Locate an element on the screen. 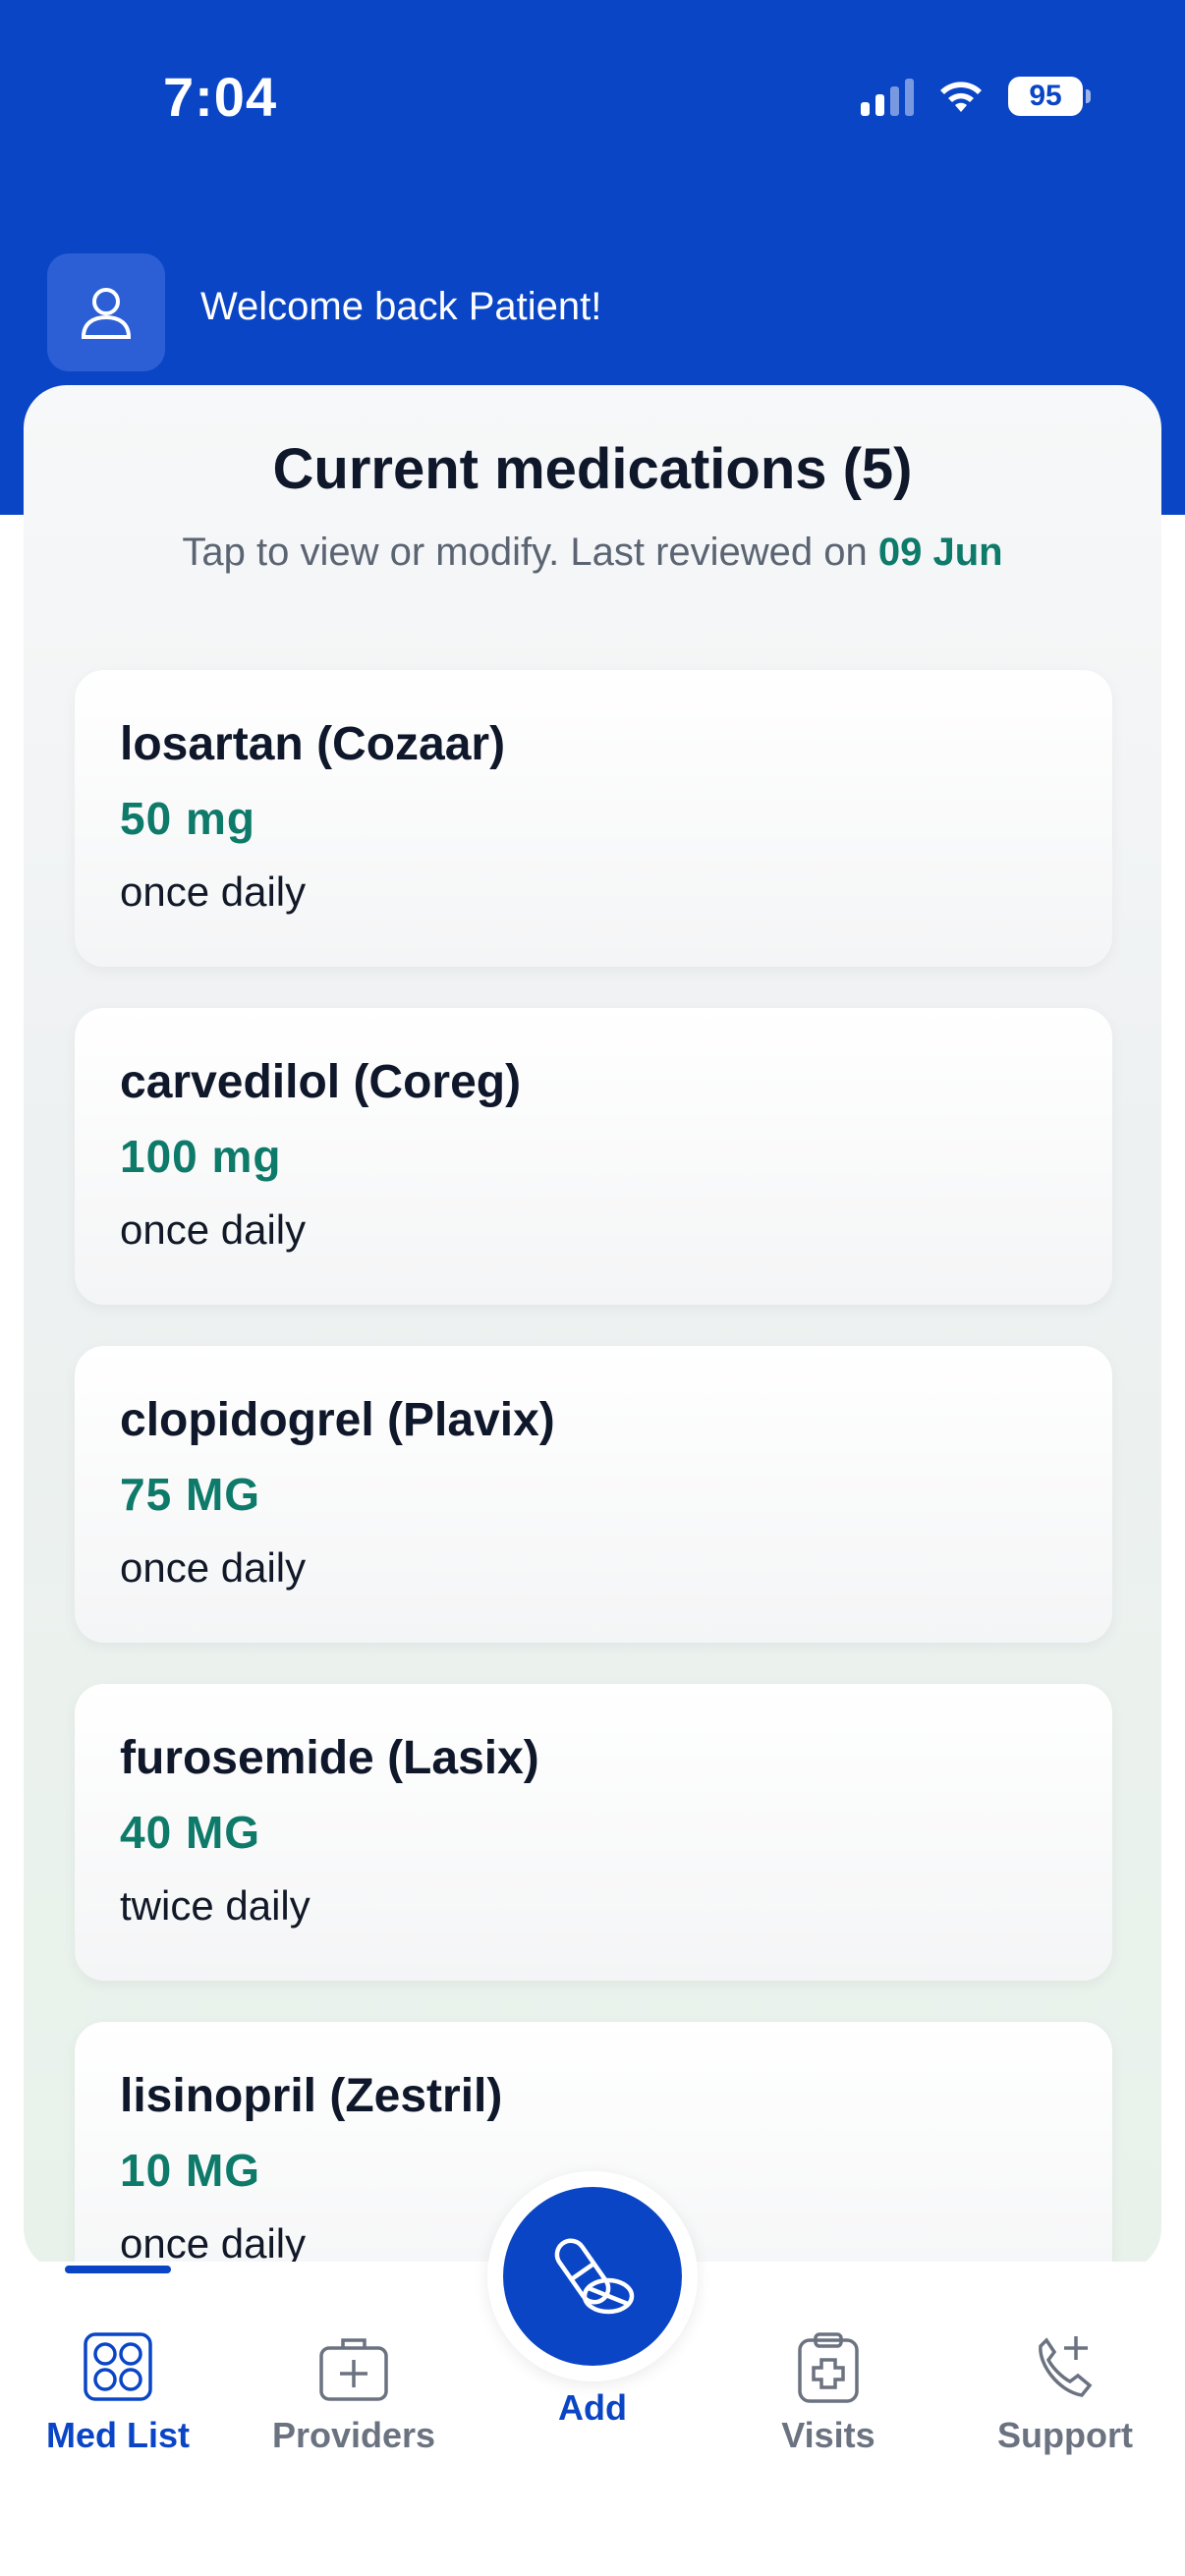 Image resolution: width=1185 pixels, height=2576 pixels. medication-card: carvedilol (Coreg) 100 mg once daily is located at coordinates (594, 1156).